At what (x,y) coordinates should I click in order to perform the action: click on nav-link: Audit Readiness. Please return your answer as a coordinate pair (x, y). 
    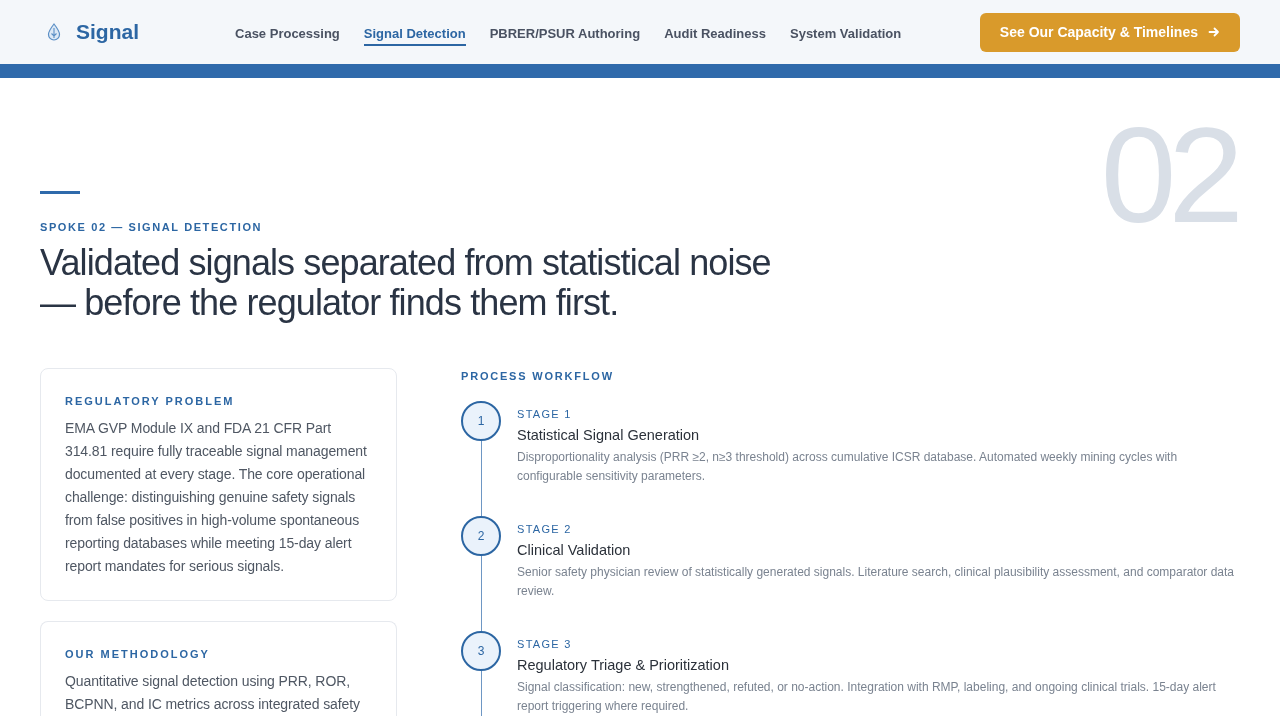
    Looking at the image, I should click on (715, 35).